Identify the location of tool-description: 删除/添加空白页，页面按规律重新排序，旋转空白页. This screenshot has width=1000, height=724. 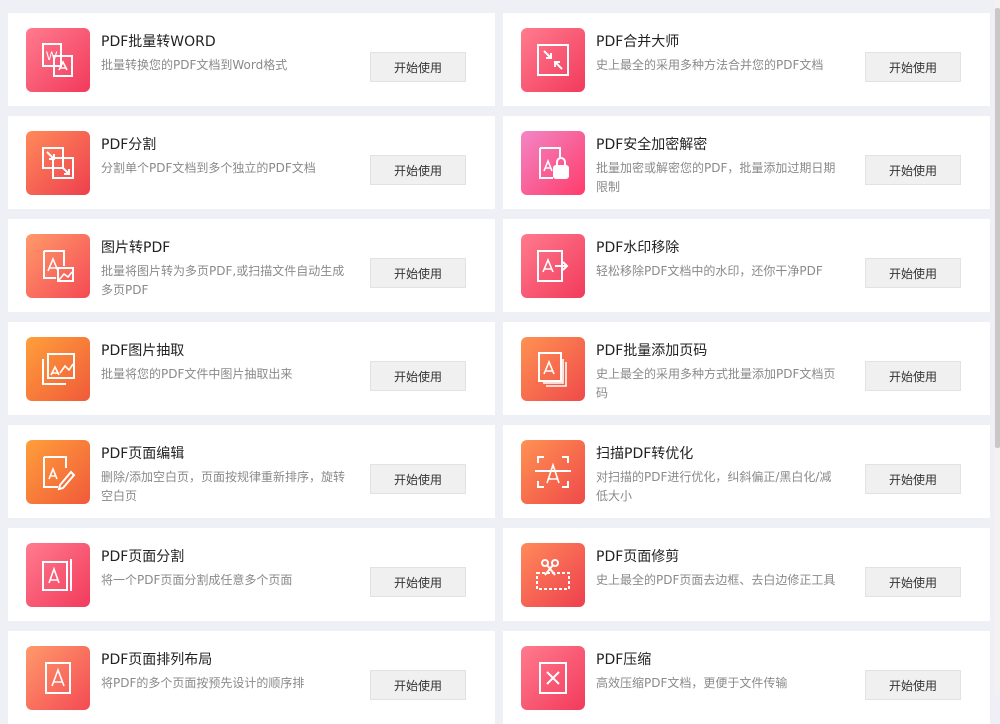
(223, 486).